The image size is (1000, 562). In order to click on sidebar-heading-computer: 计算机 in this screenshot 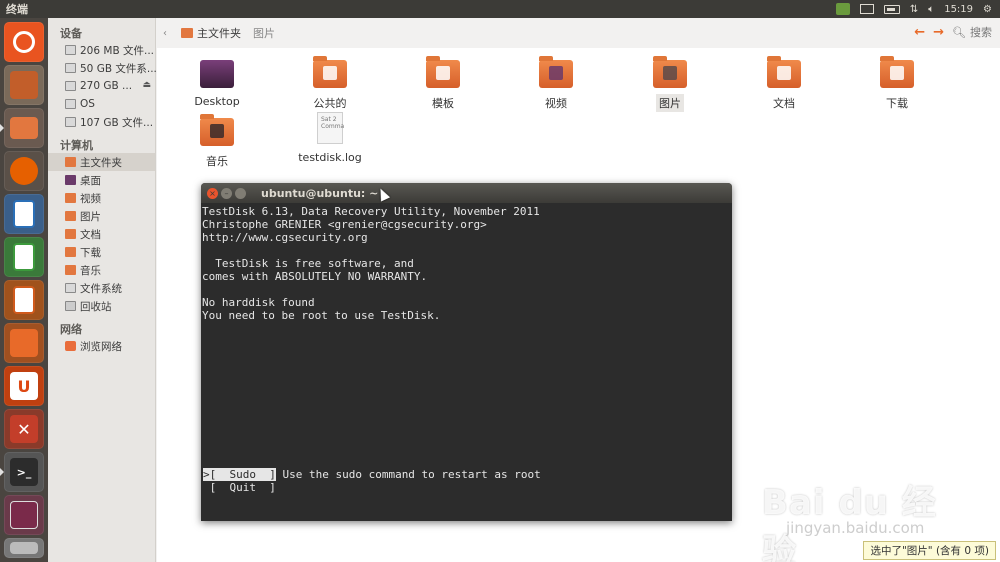, I will do `click(76, 145)`.